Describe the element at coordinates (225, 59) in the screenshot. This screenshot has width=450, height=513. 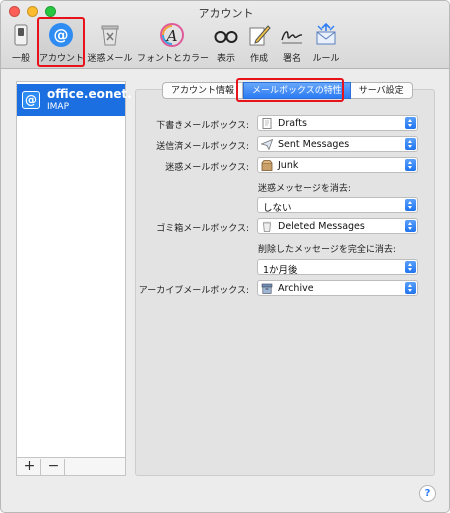
I see `toolbar-viewing-label: 表示` at that location.